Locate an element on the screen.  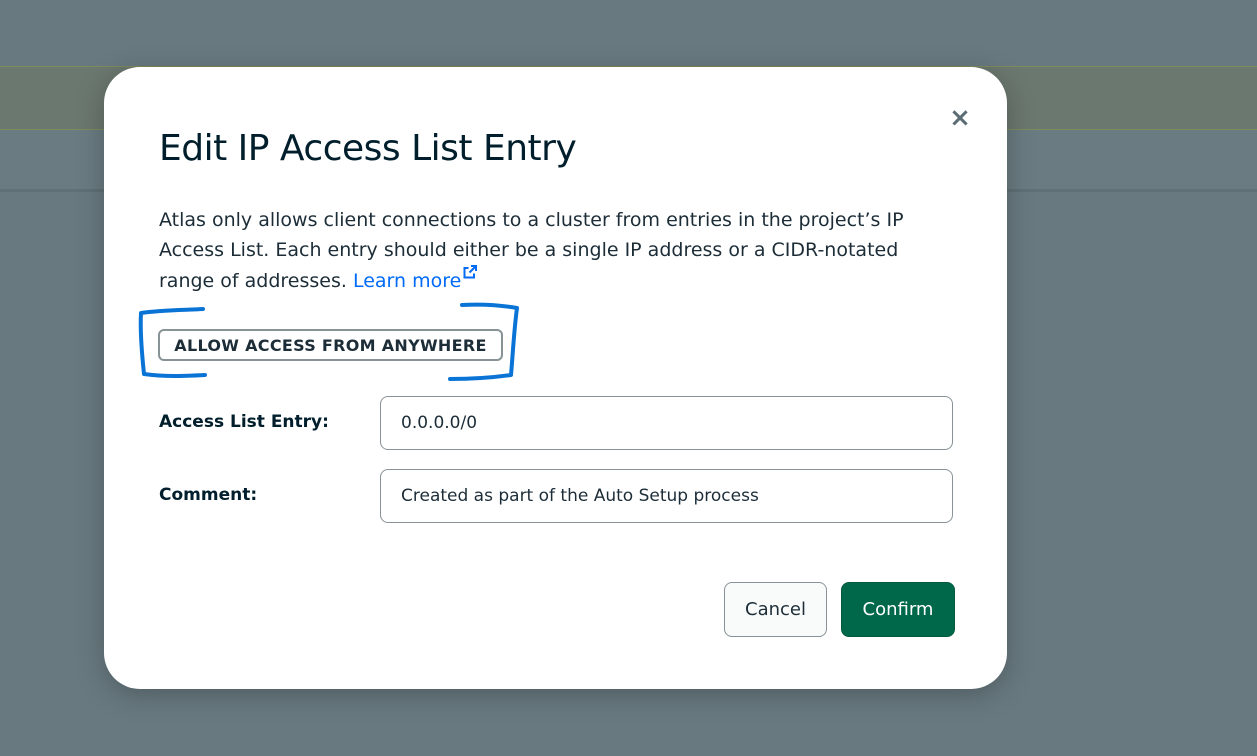
external-link-icon is located at coordinates (470, 272).